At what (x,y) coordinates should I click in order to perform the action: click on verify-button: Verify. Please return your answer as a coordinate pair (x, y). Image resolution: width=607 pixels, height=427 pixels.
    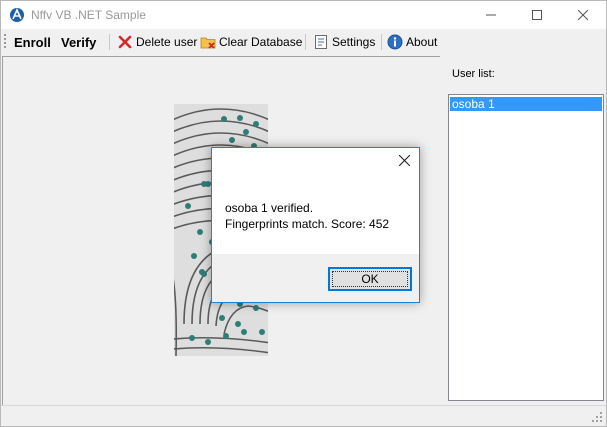
    Looking at the image, I should click on (78, 42).